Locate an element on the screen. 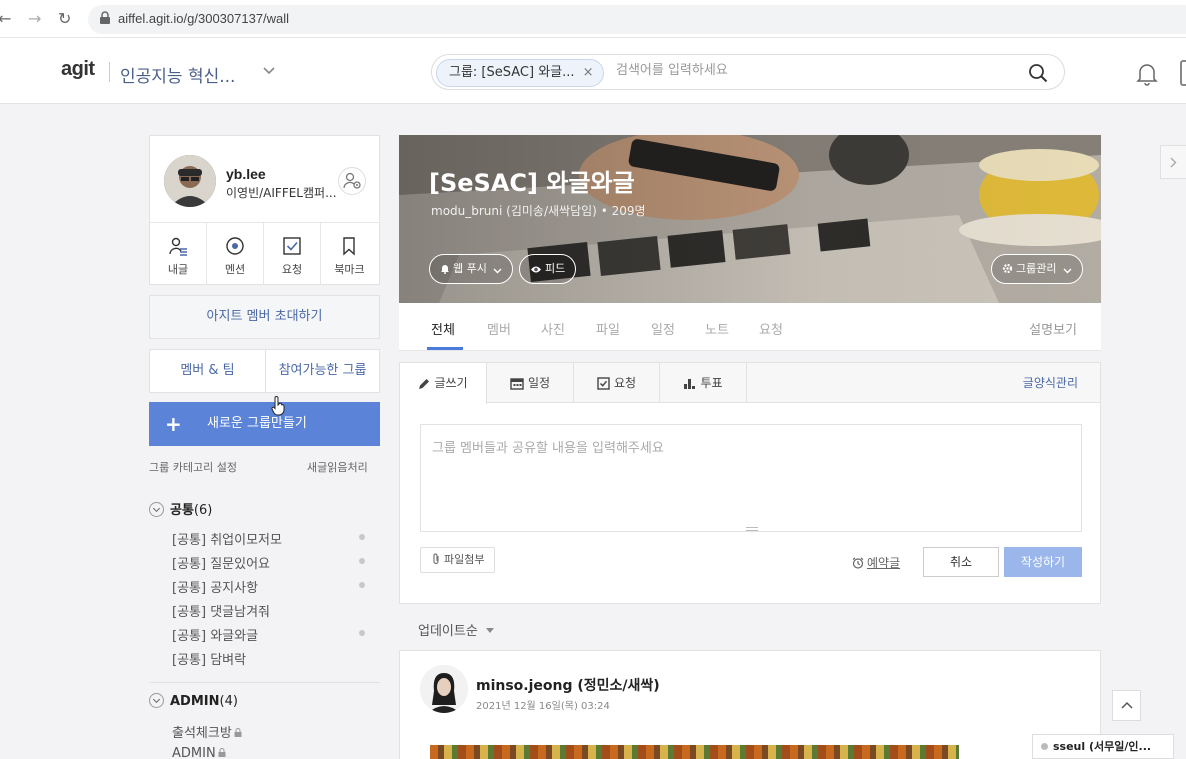 This screenshot has height=759, width=1186. scroll-top-button is located at coordinates (1126, 705).